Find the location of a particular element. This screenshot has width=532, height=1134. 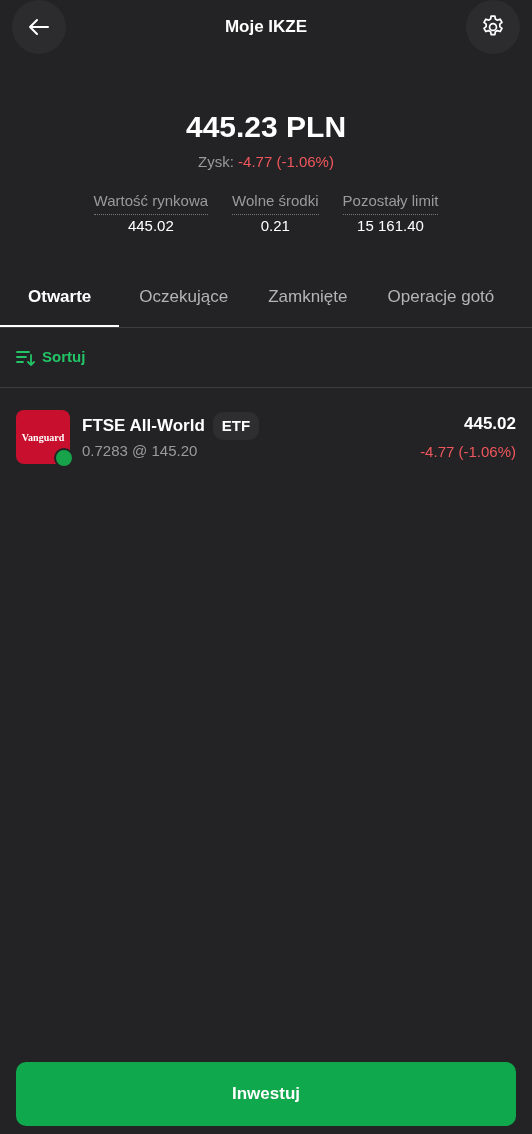

total-value: 445.23 PLN is located at coordinates (266, 127).